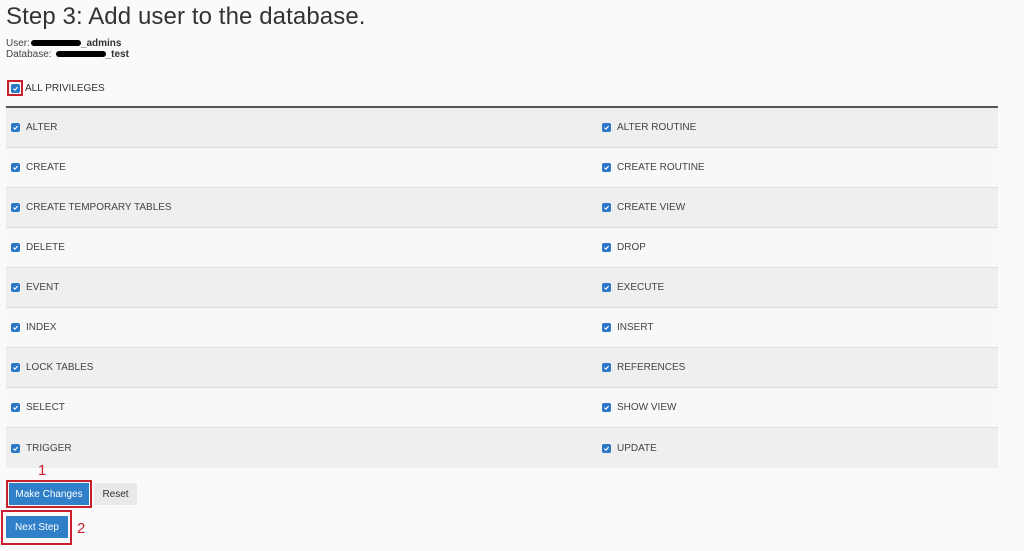  Describe the element at coordinates (45, 407) in the screenshot. I see `privilege-label: SELECT` at that location.